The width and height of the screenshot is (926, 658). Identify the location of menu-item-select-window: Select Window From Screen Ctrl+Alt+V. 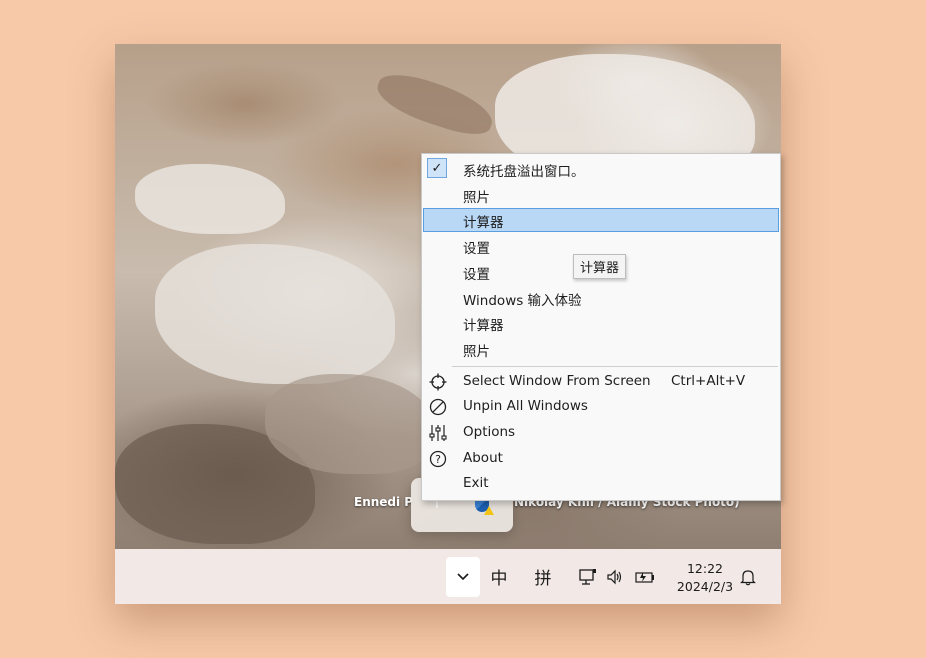
(601, 382).